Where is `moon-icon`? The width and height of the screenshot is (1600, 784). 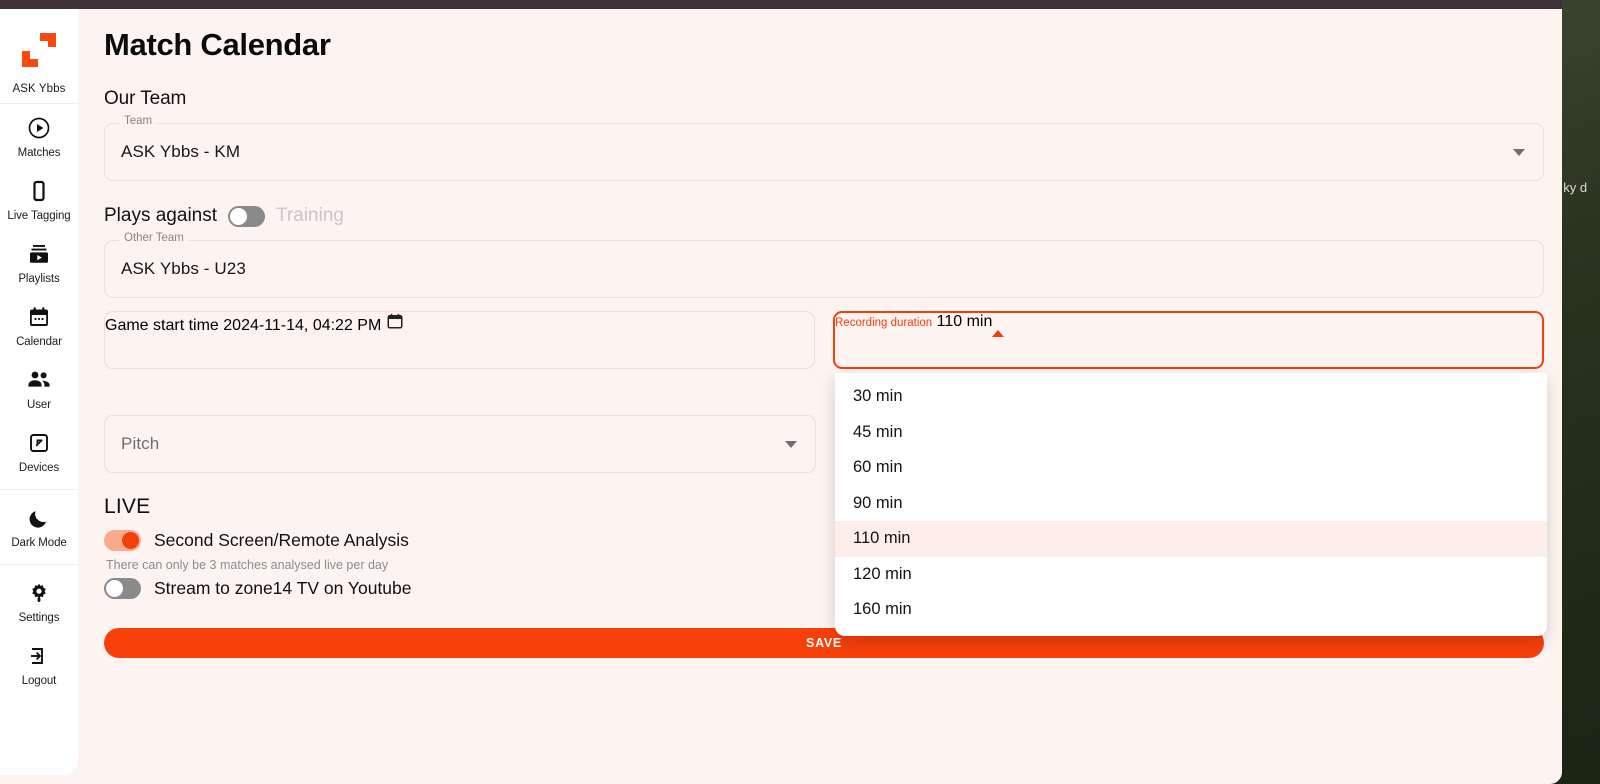
moon-icon is located at coordinates (39, 518).